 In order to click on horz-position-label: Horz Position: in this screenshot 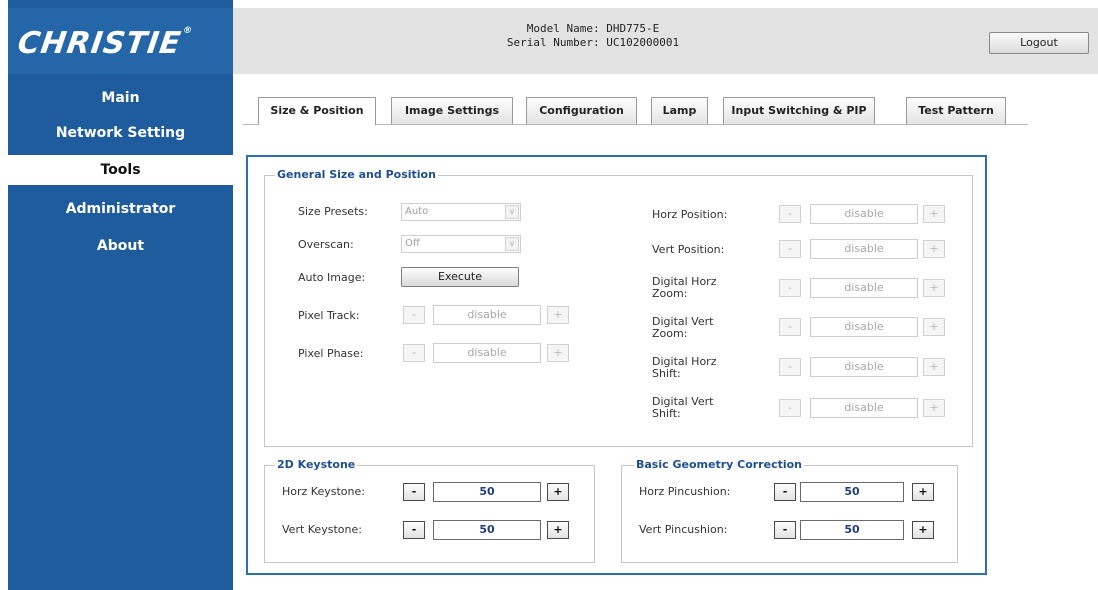, I will do `click(690, 214)`.